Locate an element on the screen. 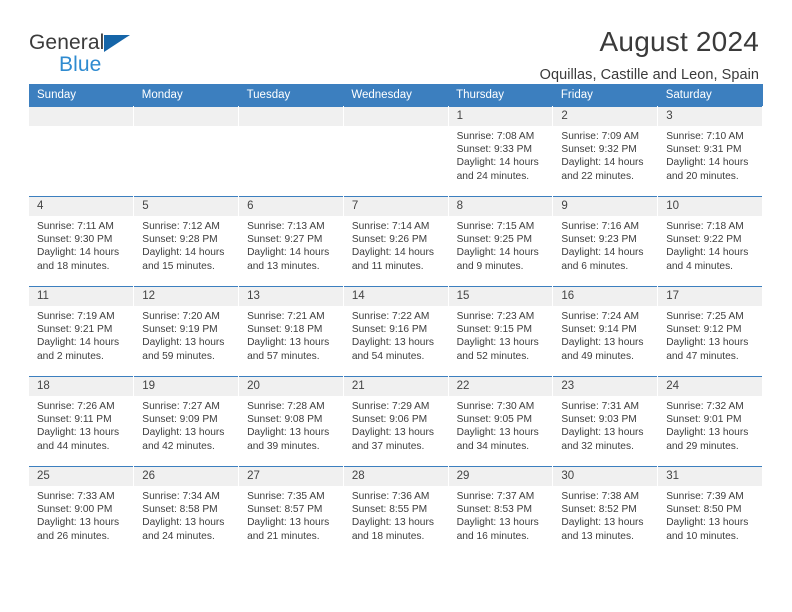 The height and width of the screenshot is (612, 792). sunrise-text: Sunrise: 7:16 AM is located at coordinates (600, 226).